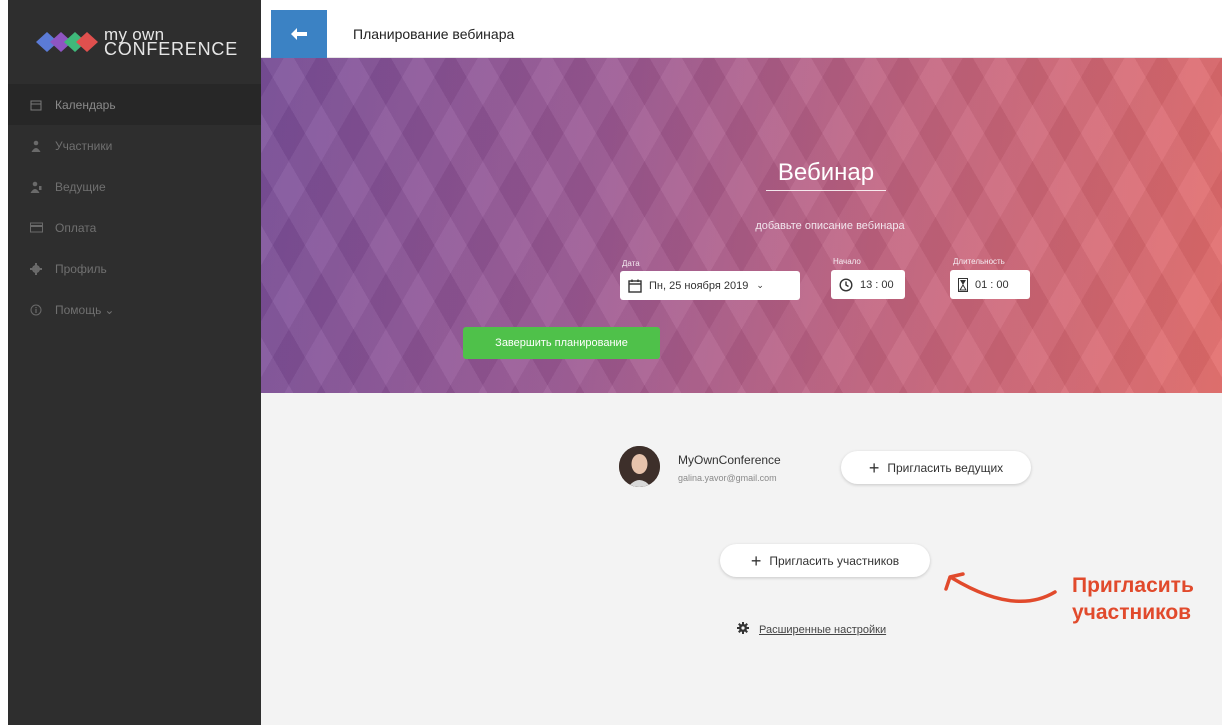  What do you see at coordinates (1133, 585) in the screenshot?
I see `annotation-line1: Пригласить` at bounding box center [1133, 585].